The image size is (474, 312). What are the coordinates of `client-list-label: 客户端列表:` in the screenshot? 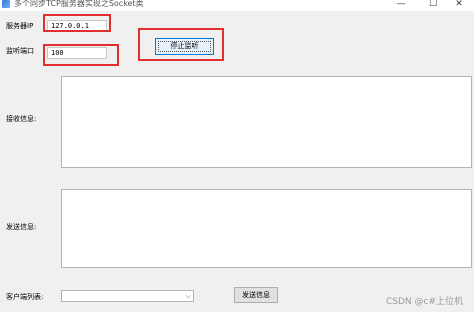 It's located at (25, 297).